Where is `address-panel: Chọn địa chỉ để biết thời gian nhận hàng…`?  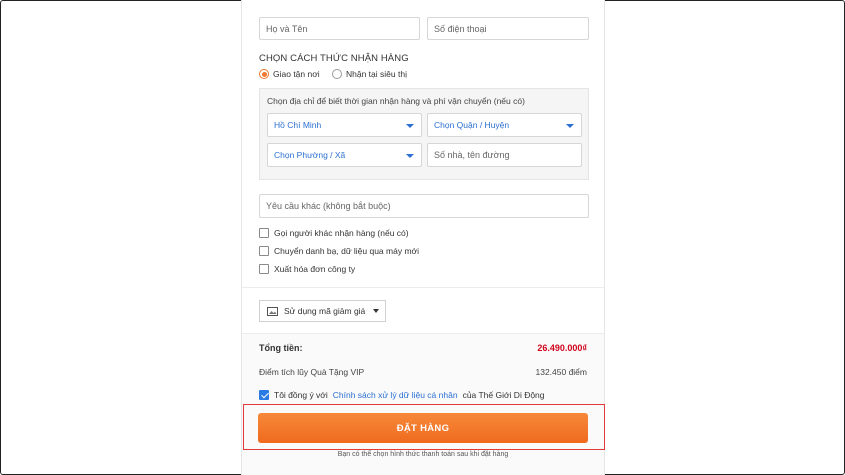 address-panel: Chọn địa chỉ để biết thời gian nhận hàng… is located at coordinates (424, 134).